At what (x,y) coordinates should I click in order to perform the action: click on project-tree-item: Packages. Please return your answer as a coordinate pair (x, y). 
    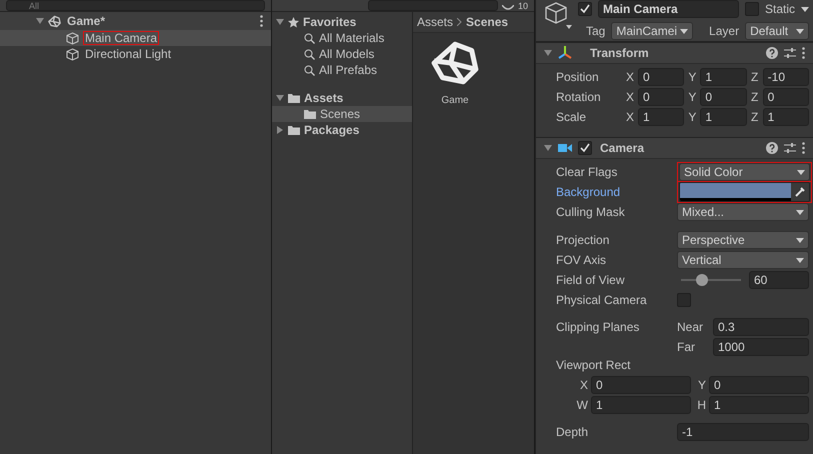
    Looking at the image, I should click on (342, 130).